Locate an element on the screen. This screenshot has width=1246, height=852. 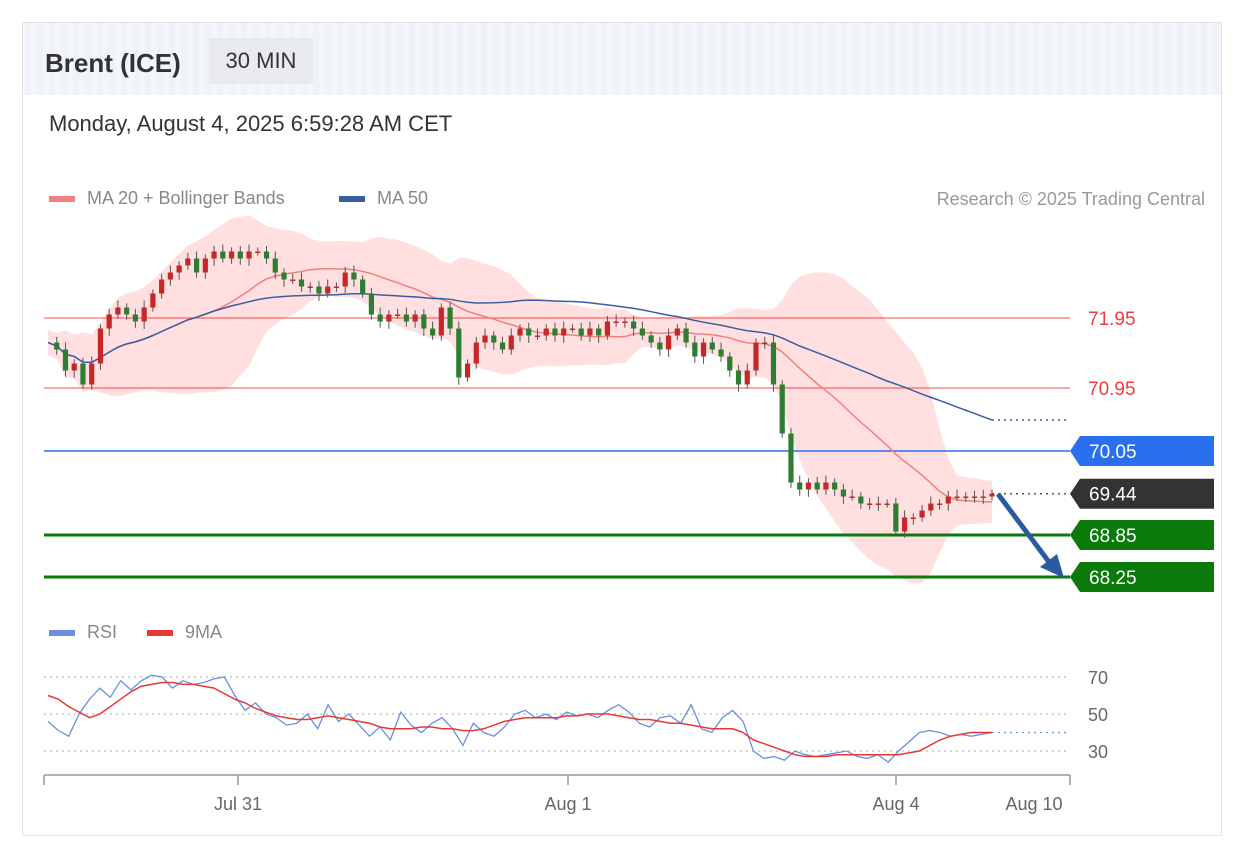
x-axis: Jul 31 Aug 1 Aug 4 Aug 10 is located at coordinates (557, 794).